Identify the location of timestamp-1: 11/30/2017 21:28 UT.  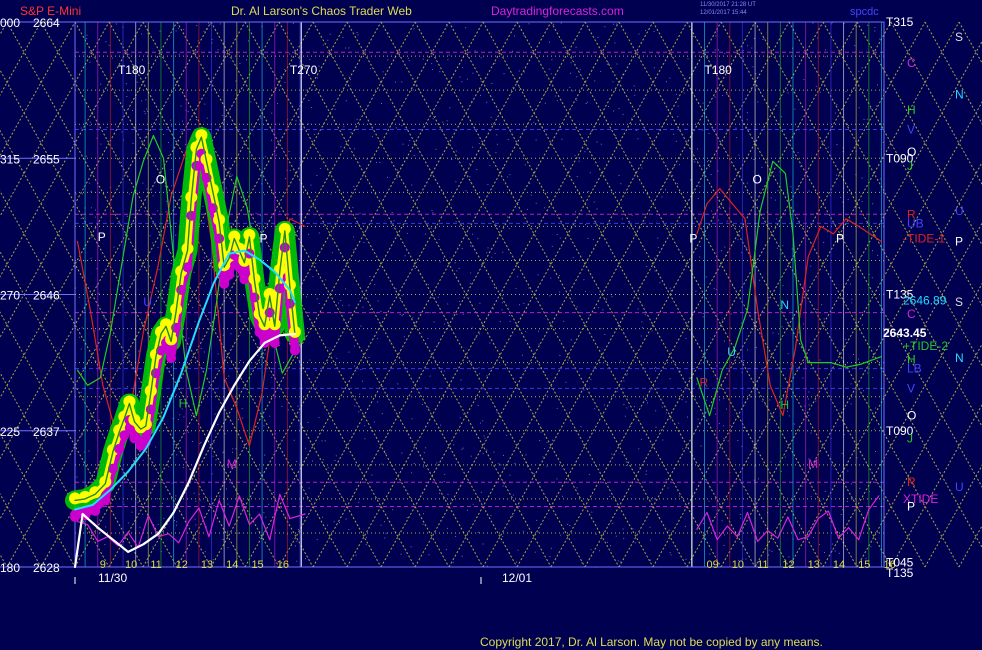
(728, 5).